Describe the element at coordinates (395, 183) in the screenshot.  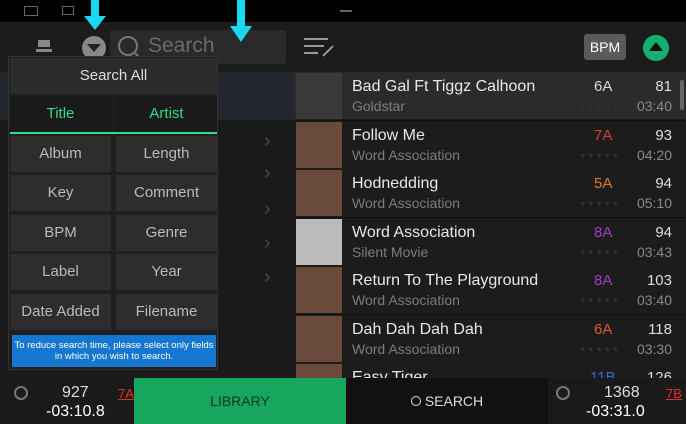
I see `track-title: Hodnedding` at that location.